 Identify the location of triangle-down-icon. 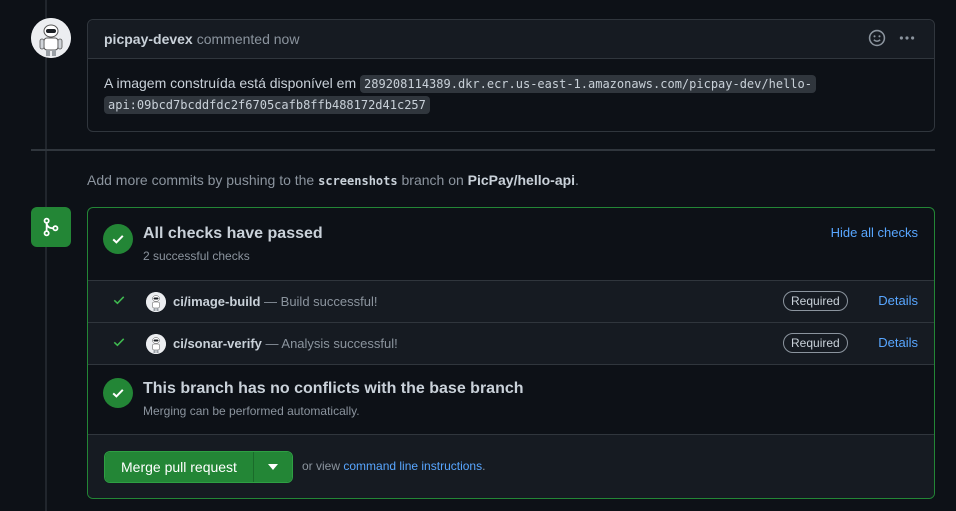
(272, 467).